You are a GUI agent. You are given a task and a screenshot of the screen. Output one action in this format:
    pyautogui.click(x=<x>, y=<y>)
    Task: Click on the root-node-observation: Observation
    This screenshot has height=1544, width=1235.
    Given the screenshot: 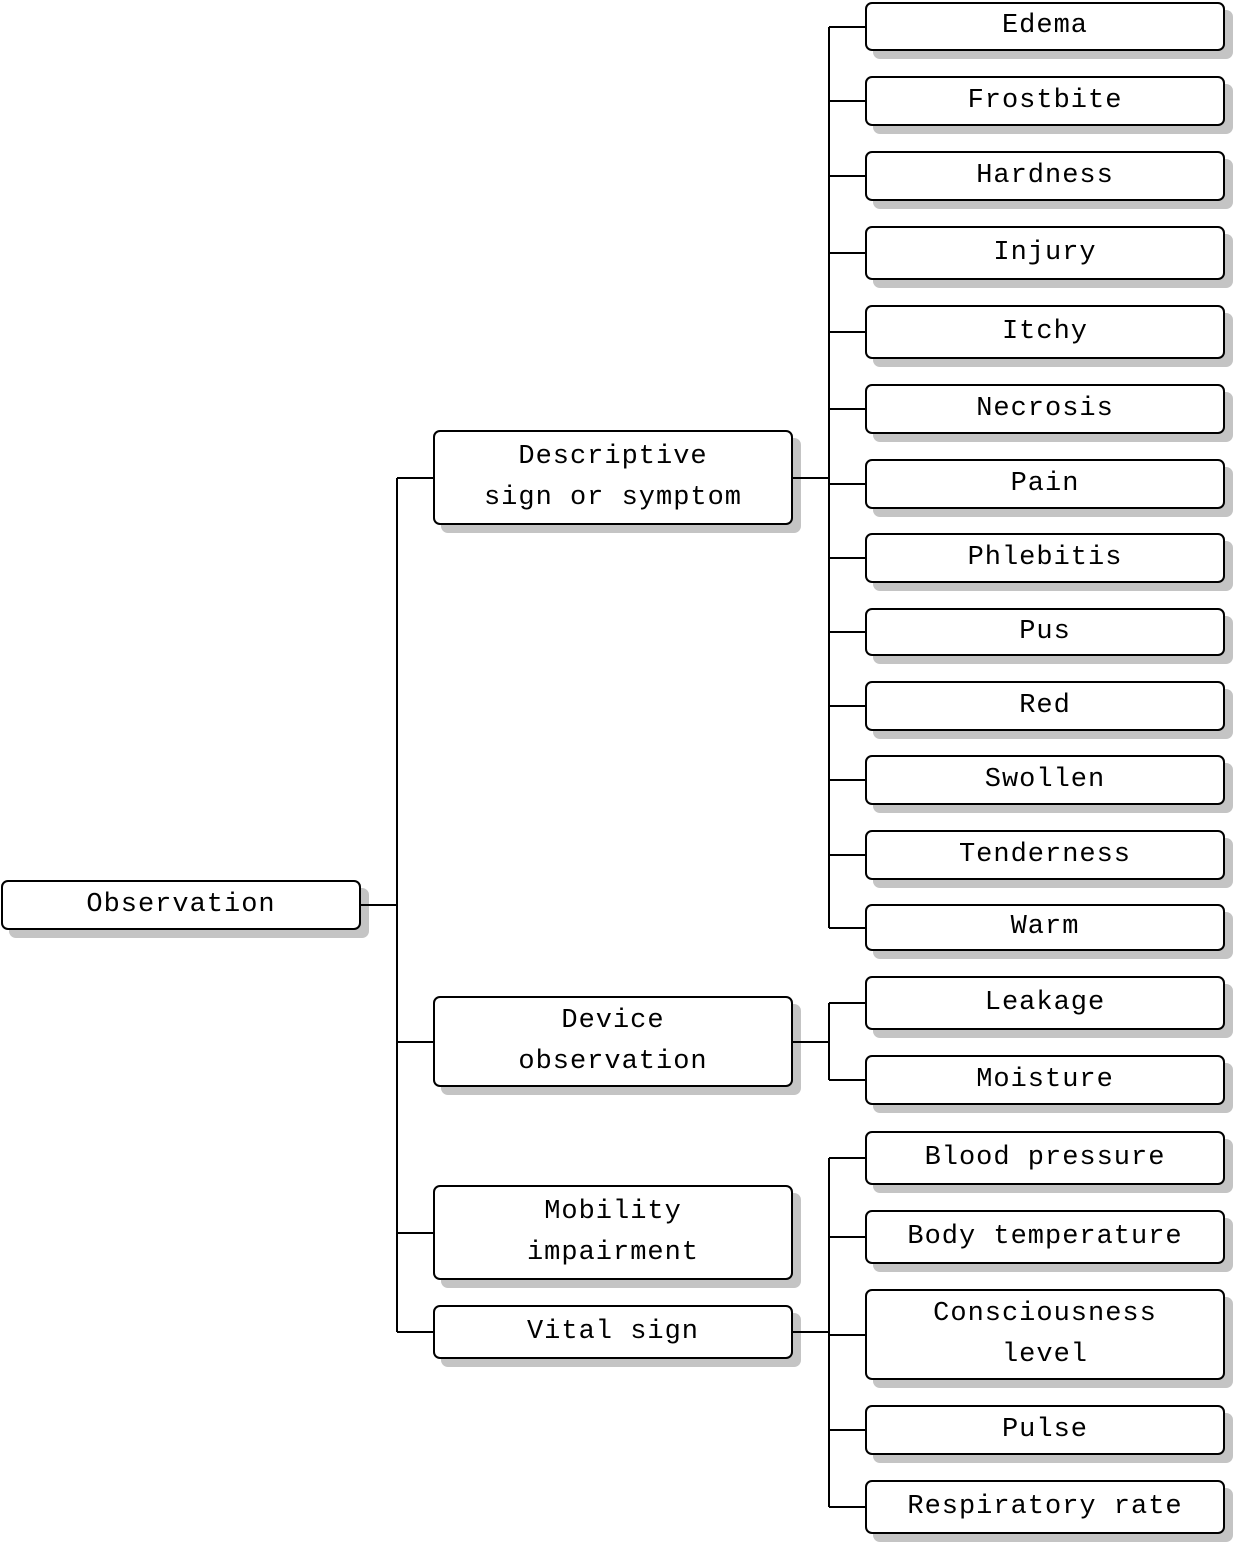 What is the action you would take?
    pyautogui.click(x=181, y=905)
    